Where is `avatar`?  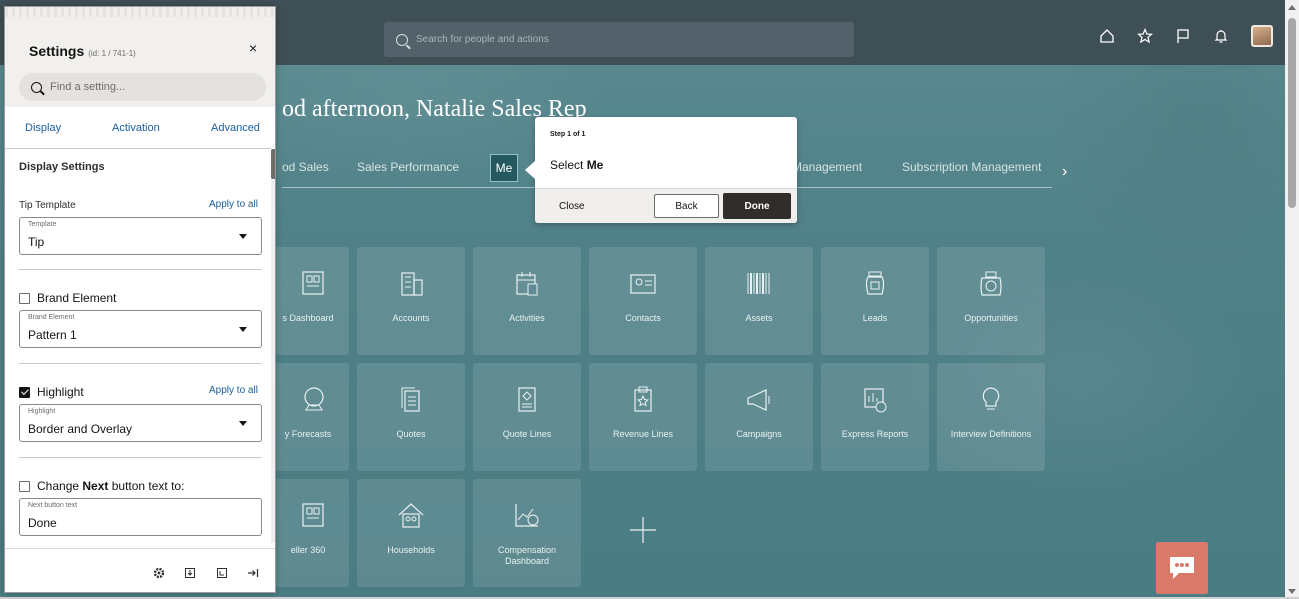 avatar is located at coordinates (1262, 36).